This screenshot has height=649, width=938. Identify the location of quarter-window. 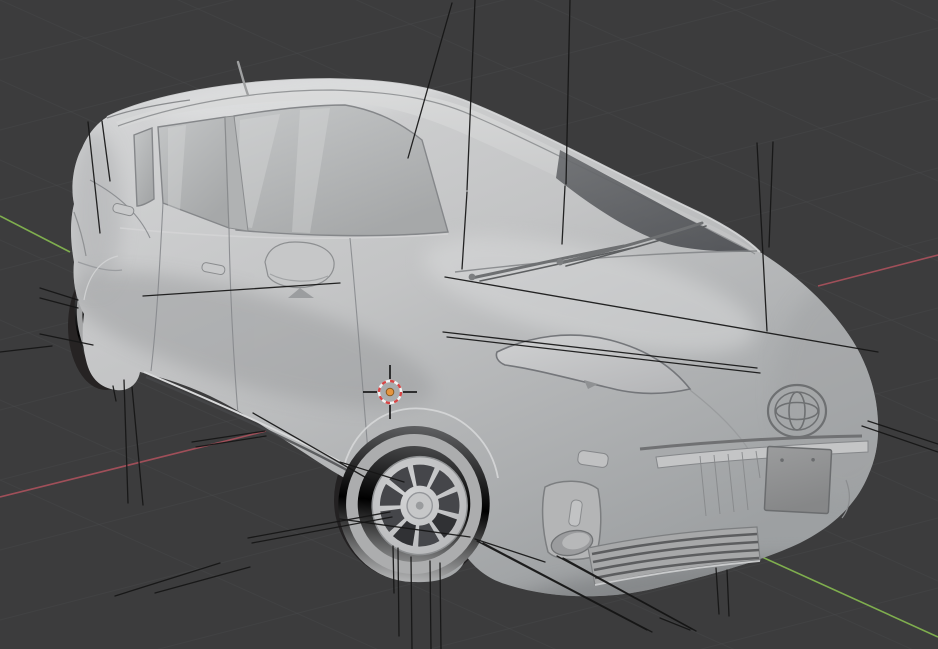
(144, 166).